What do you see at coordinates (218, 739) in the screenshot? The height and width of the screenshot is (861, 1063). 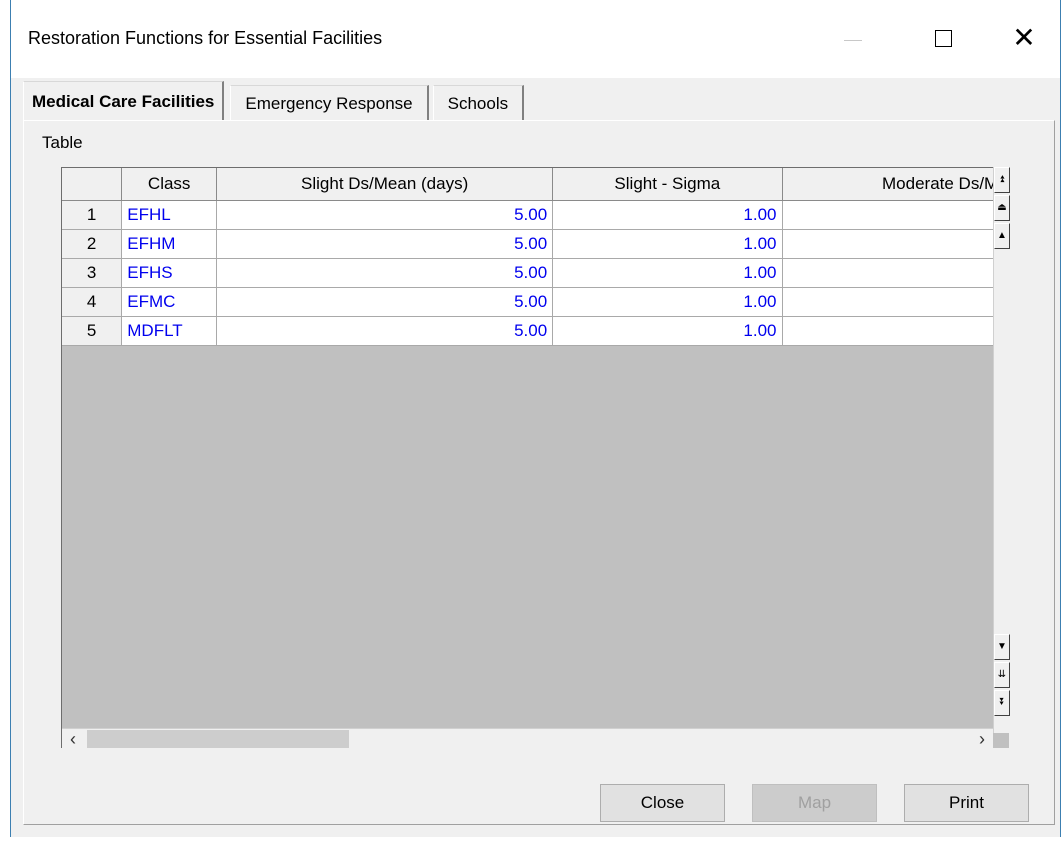 I see `horizontal-scroll-thumb` at bounding box center [218, 739].